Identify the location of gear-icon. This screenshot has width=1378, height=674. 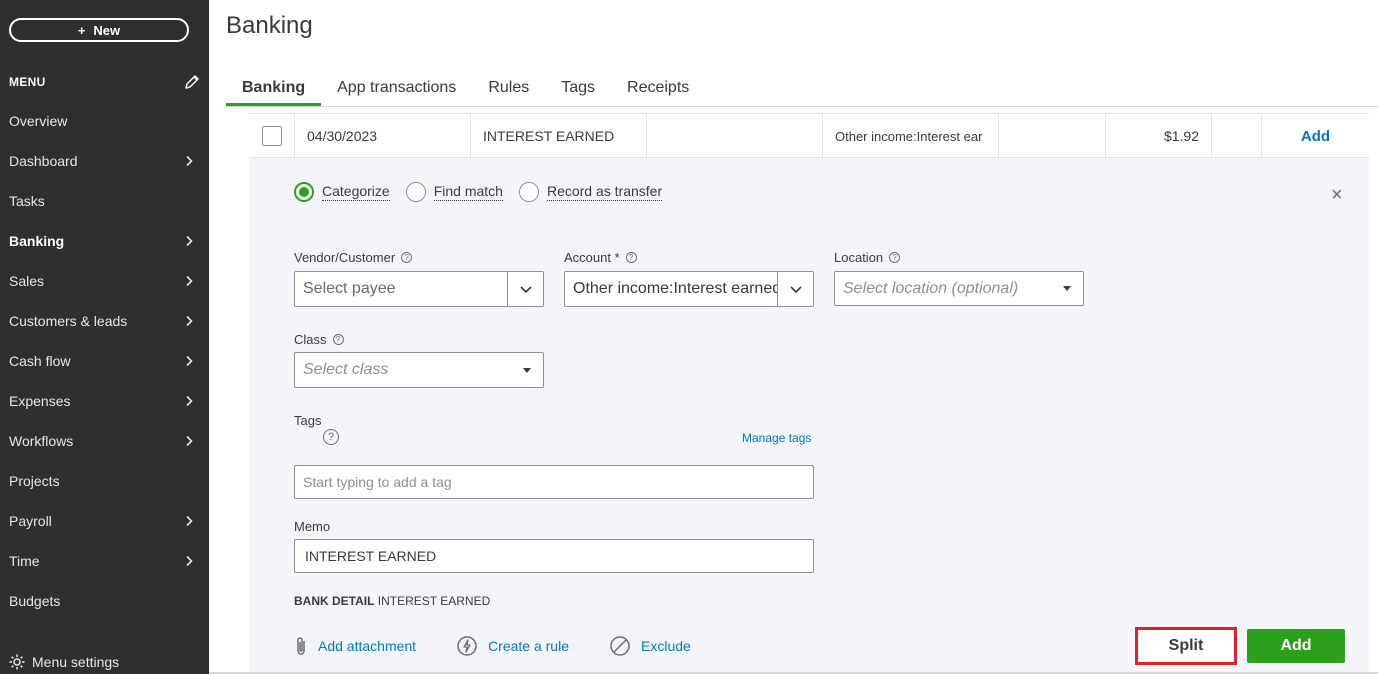
(17, 662).